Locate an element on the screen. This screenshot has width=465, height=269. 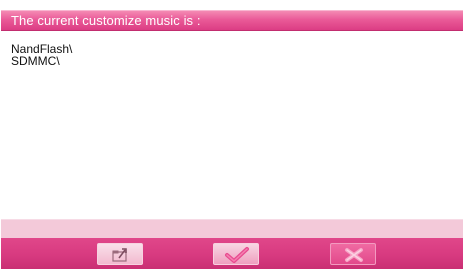
path-item-sdmmc: SDMMC\ is located at coordinates (41, 61).